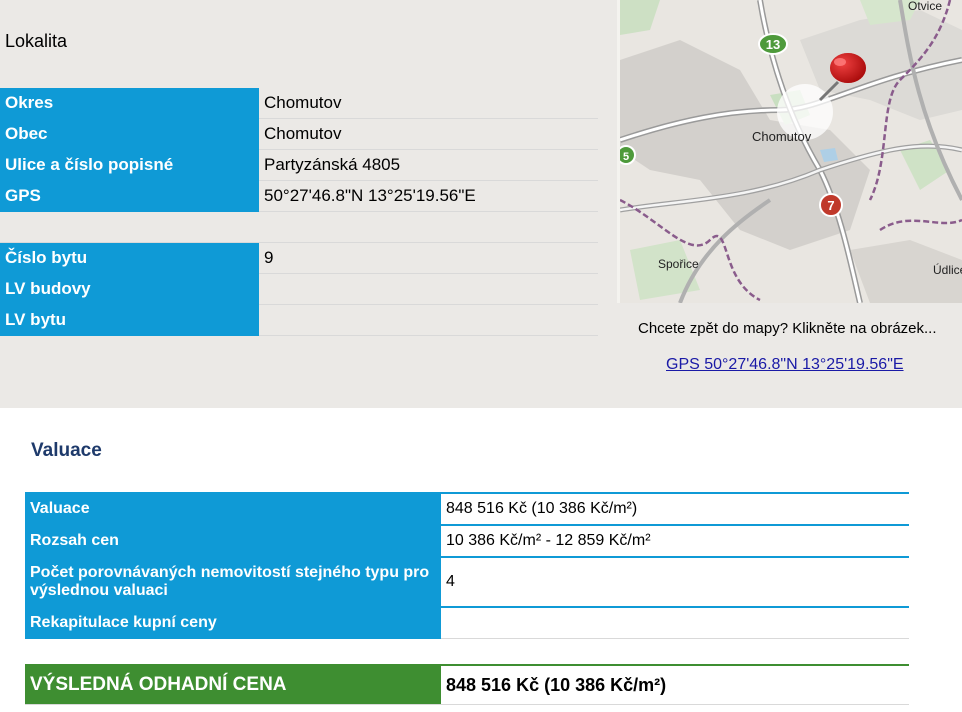 Image resolution: width=962 pixels, height=712 pixels. What do you see at coordinates (947, 269) in the screenshot?
I see `map-label-udlice: Údlice` at bounding box center [947, 269].